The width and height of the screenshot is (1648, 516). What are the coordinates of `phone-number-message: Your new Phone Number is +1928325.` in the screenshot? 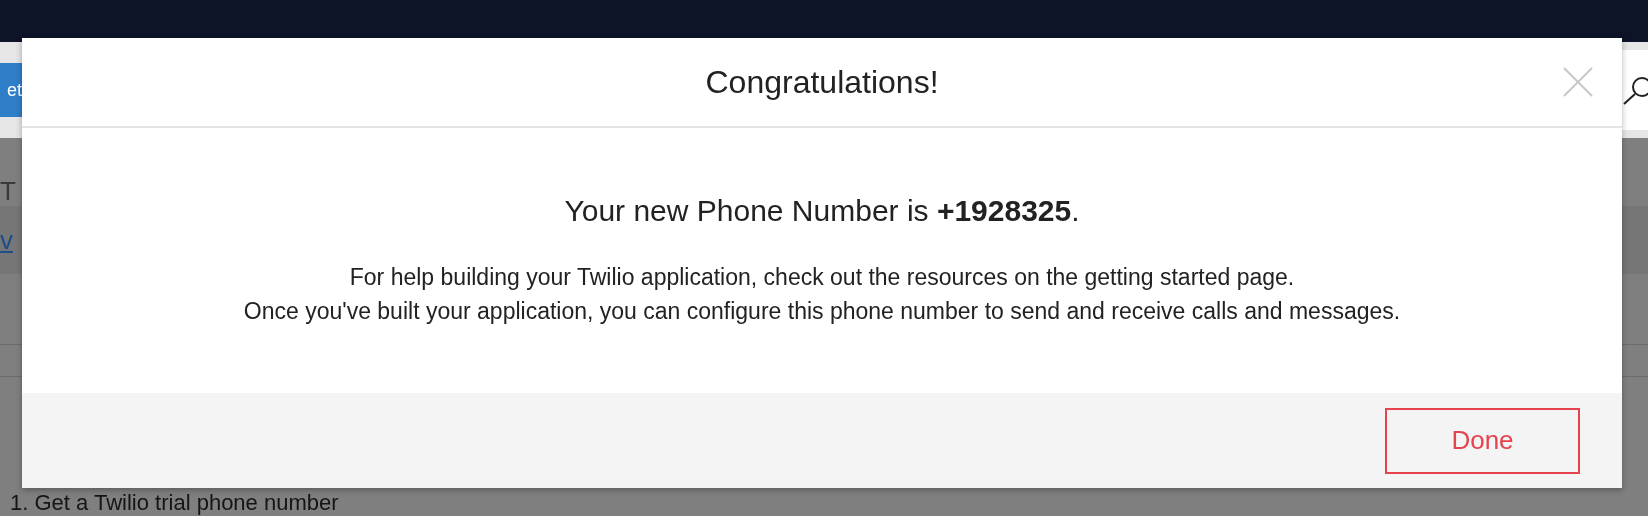 It's located at (822, 211).